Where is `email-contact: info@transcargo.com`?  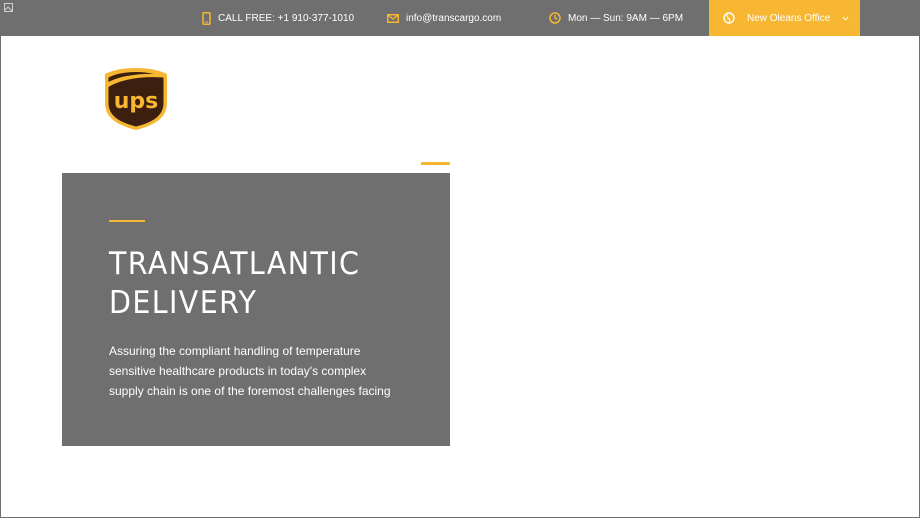
email-contact: info@transcargo.com is located at coordinates (444, 18).